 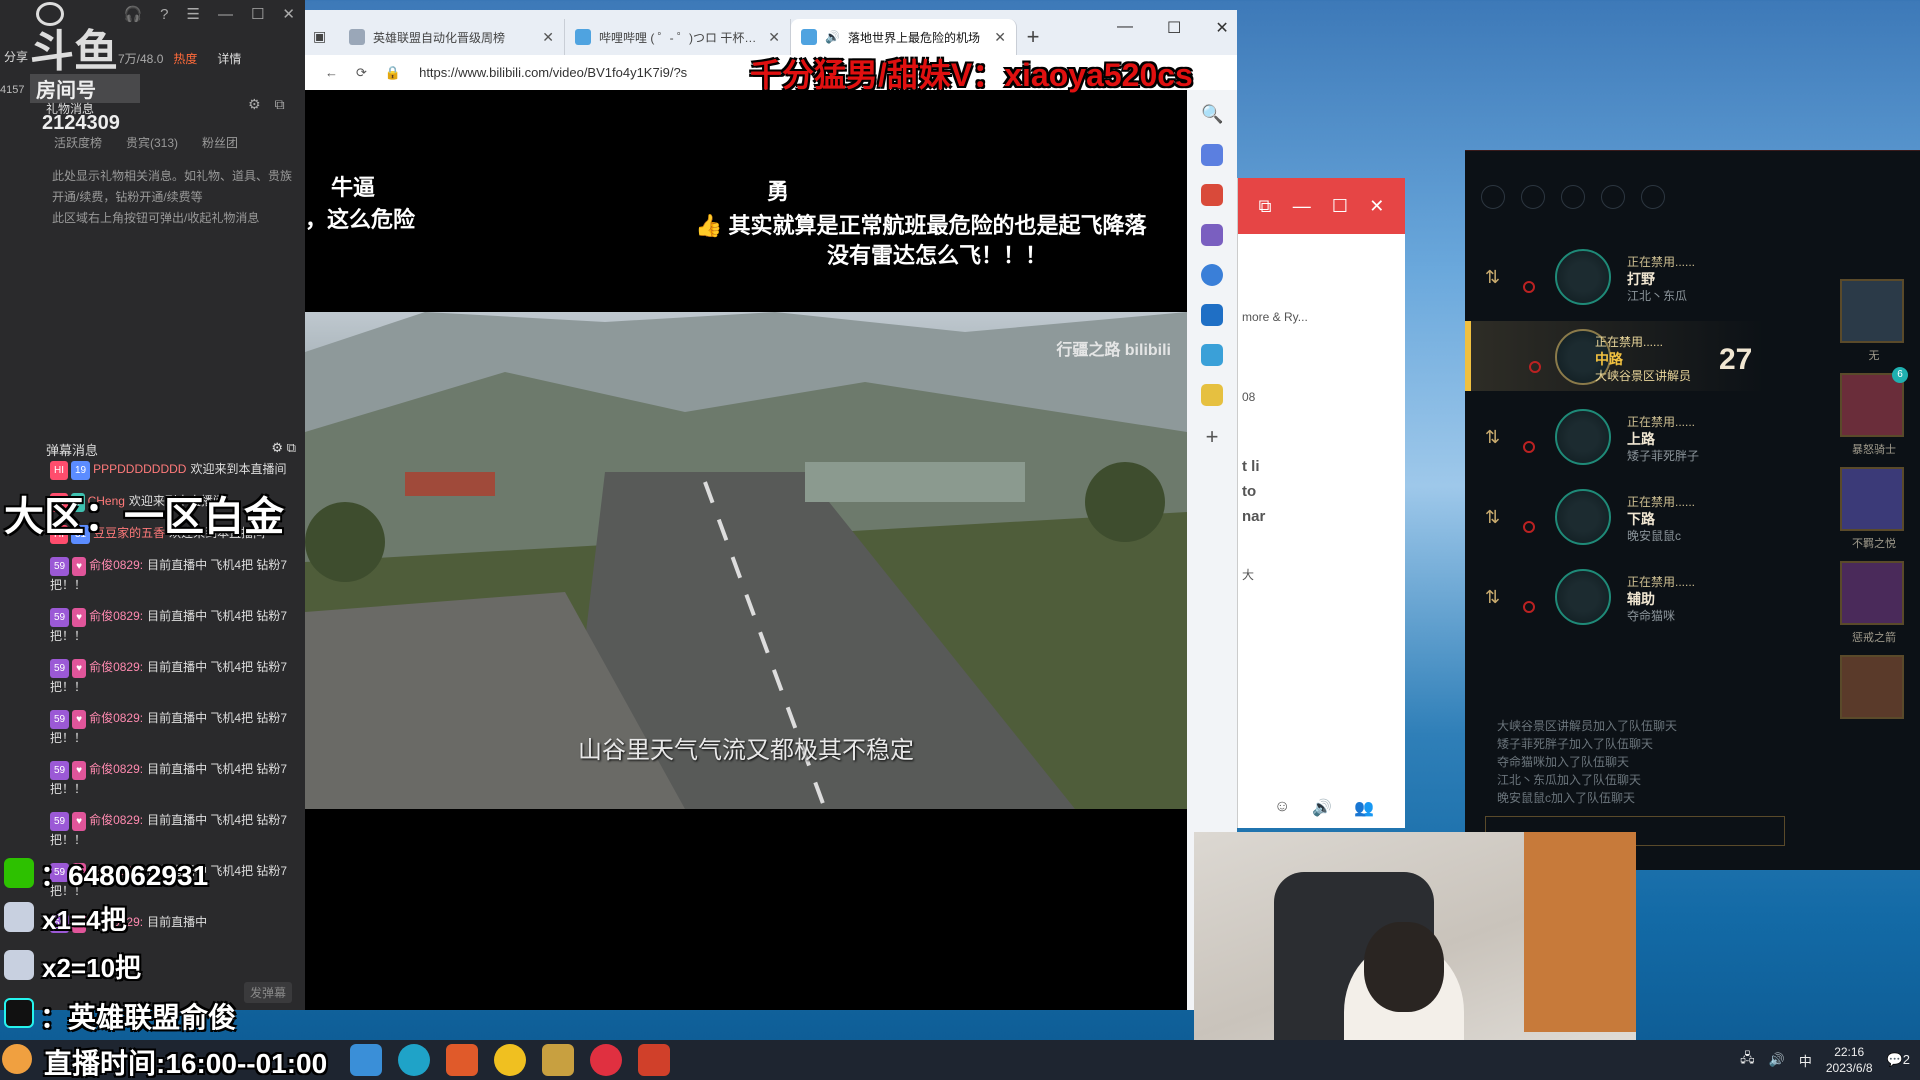 What do you see at coordinates (1212, 355) in the screenshot?
I see `send-icon` at bounding box center [1212, 355].